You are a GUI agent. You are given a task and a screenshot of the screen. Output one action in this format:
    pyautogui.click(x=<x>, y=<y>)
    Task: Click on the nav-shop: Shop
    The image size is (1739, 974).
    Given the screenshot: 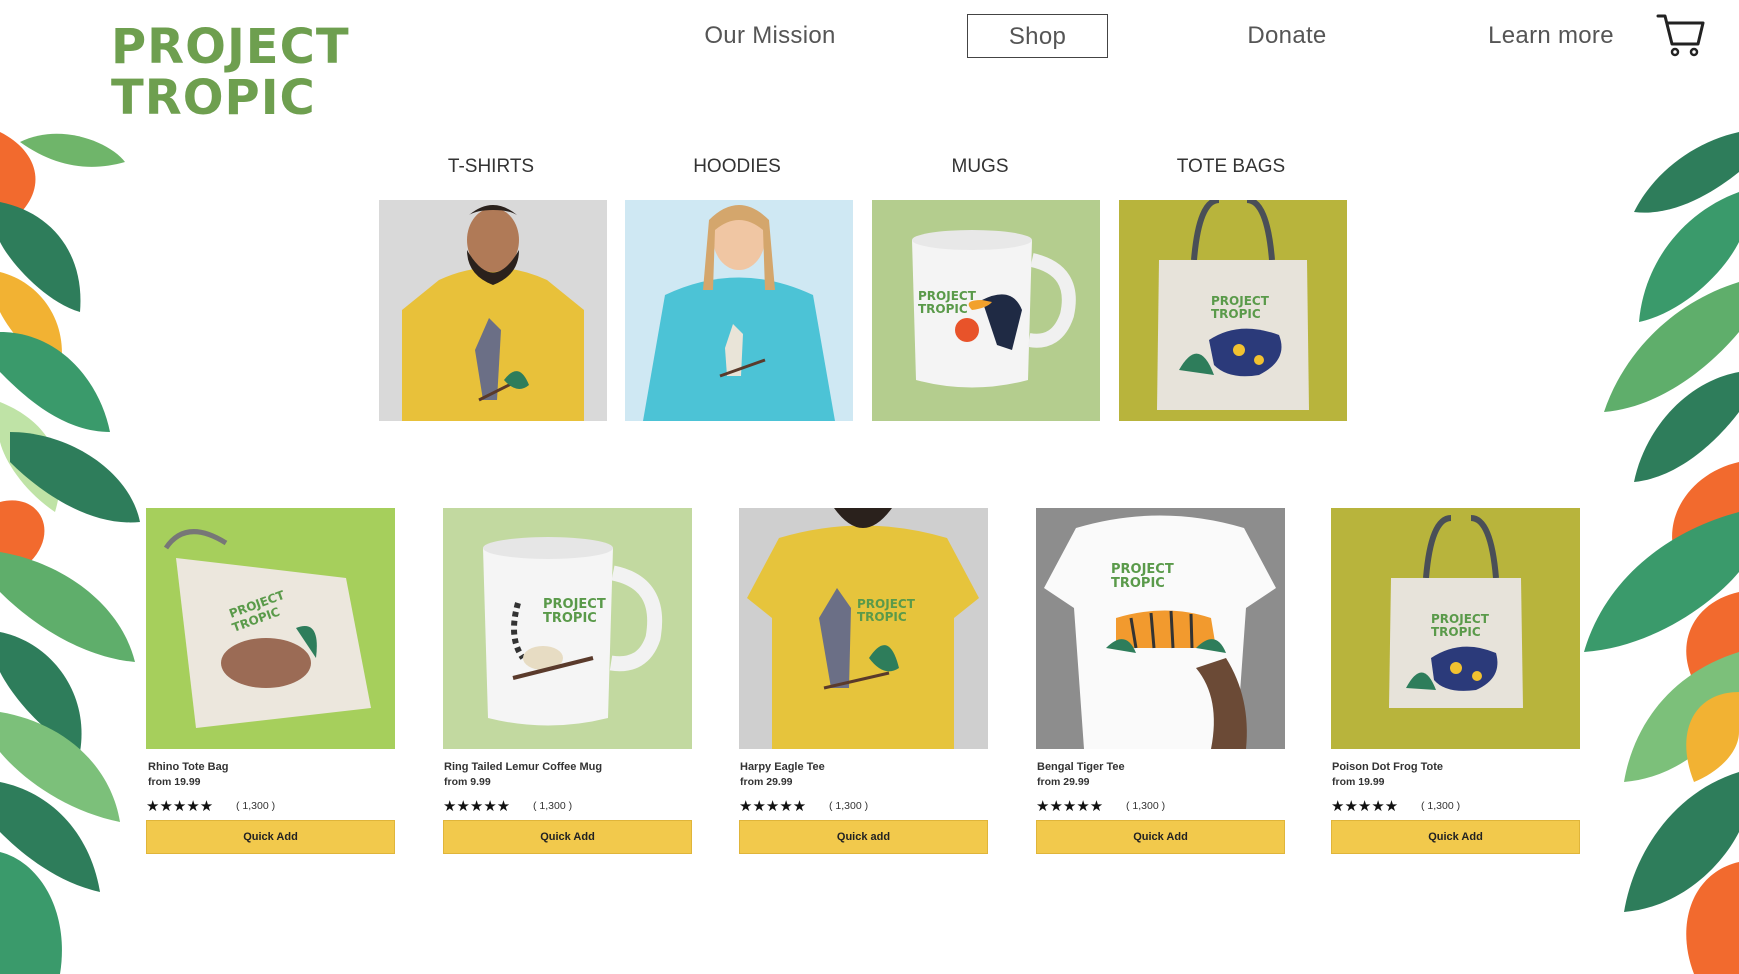 What is the action you would take?
    pyautogui.click(x=1037, y=36)
    